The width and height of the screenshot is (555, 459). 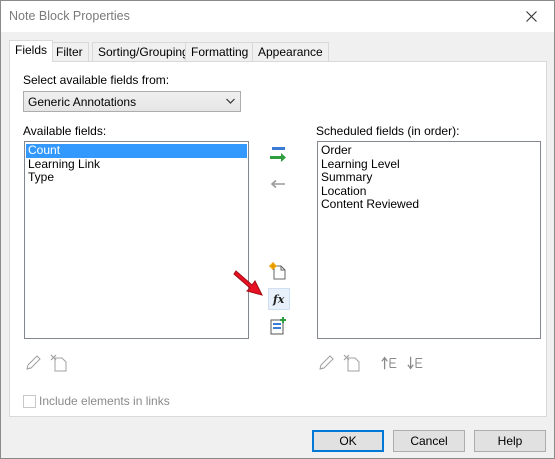 I want to click on combine-parameters-button, so click(x=278, y=326).